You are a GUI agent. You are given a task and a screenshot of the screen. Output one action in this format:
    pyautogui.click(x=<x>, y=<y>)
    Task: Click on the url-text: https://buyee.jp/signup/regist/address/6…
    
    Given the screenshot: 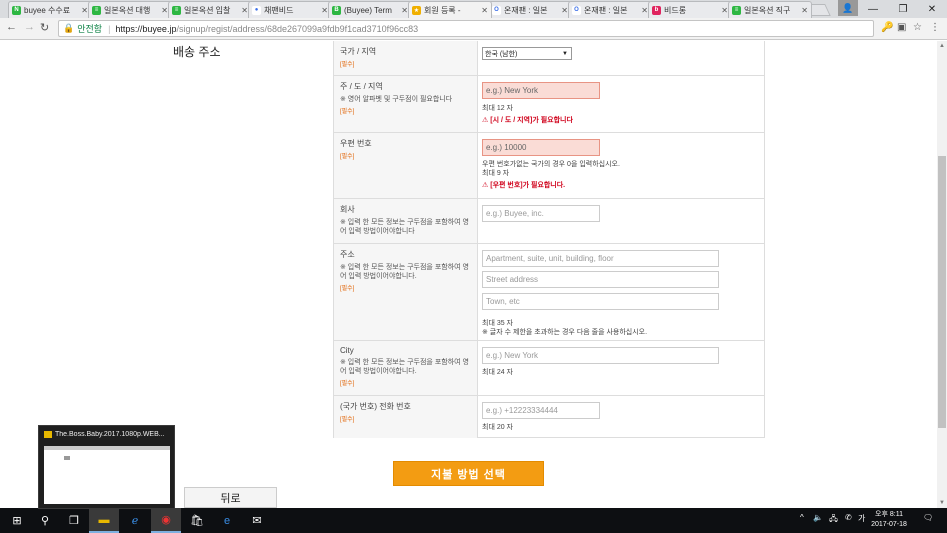 What is the action you would take?
    pyautogui.click(x=266, y=29)
    